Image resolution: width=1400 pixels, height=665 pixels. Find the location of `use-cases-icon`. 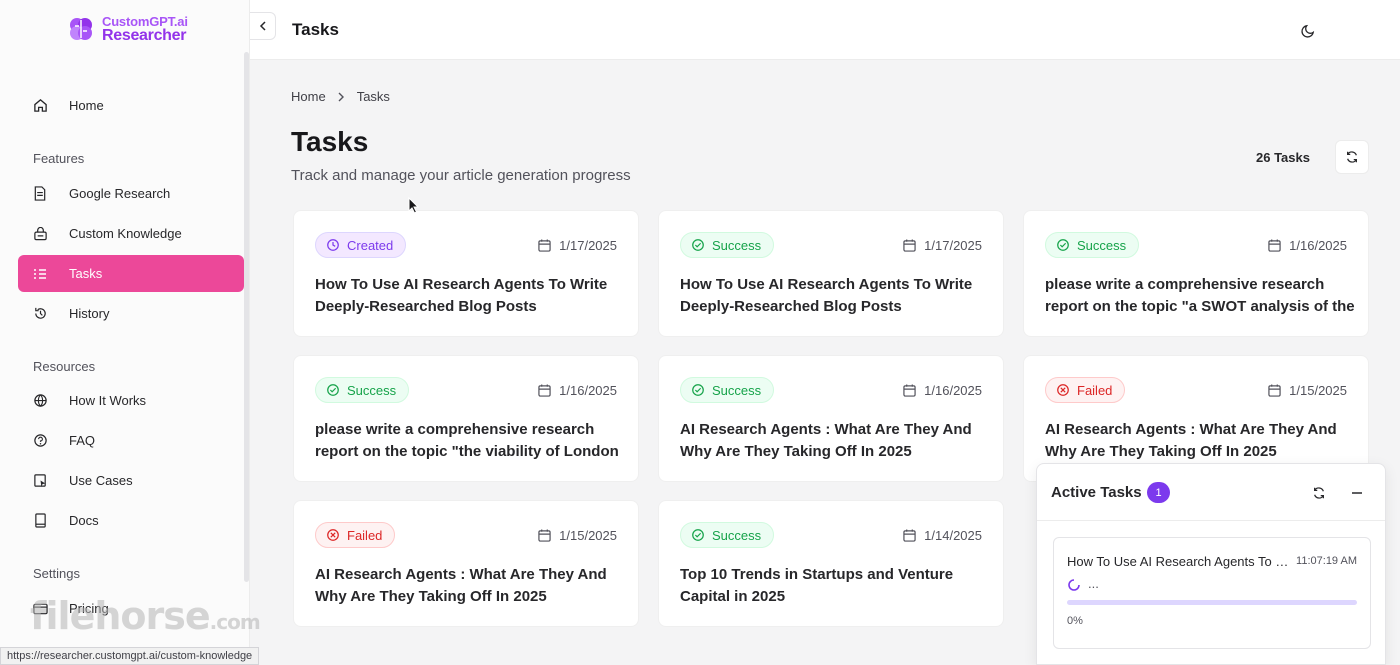

use-cases-icon is located at coordinates (40, 481).